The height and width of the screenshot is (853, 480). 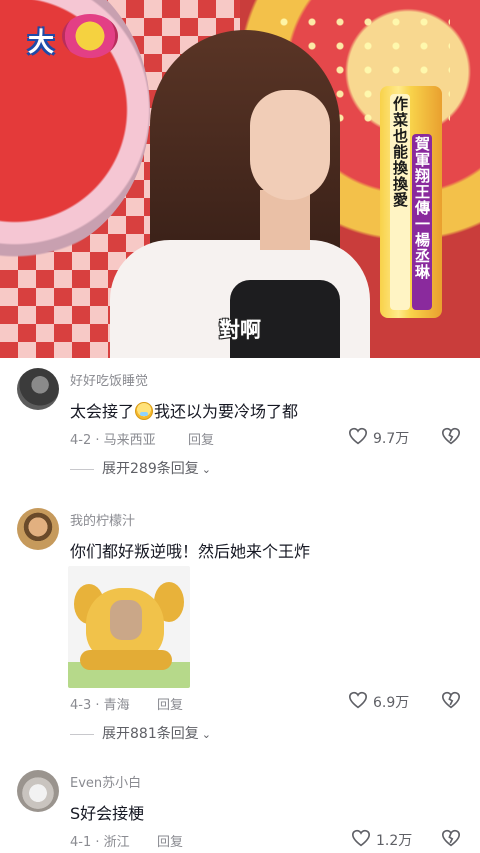 What do you see at coordinates (190, 551) in the screenshot?
I see `comment-text: 你们都好叛逆哦！然后她来个王炸` at bounding box center [190, 551].